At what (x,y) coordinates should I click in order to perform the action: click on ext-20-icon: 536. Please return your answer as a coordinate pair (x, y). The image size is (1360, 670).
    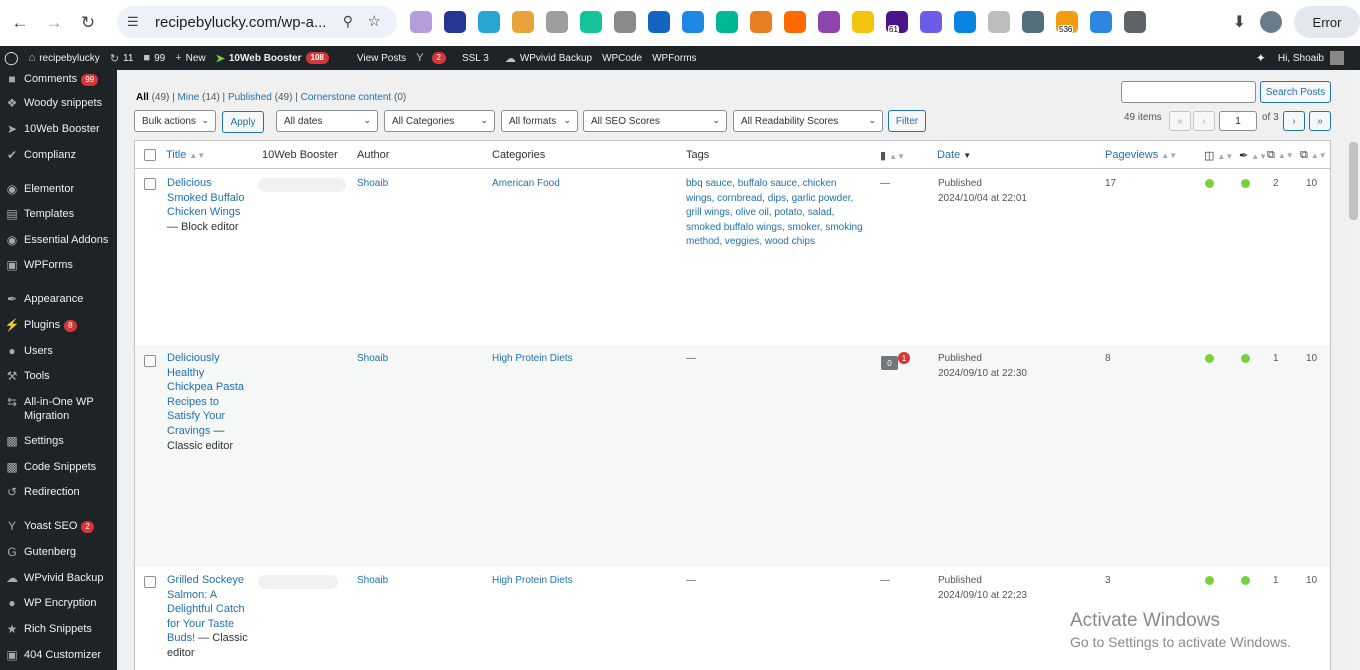
    Looking at the image, I should click on (1067, 22).